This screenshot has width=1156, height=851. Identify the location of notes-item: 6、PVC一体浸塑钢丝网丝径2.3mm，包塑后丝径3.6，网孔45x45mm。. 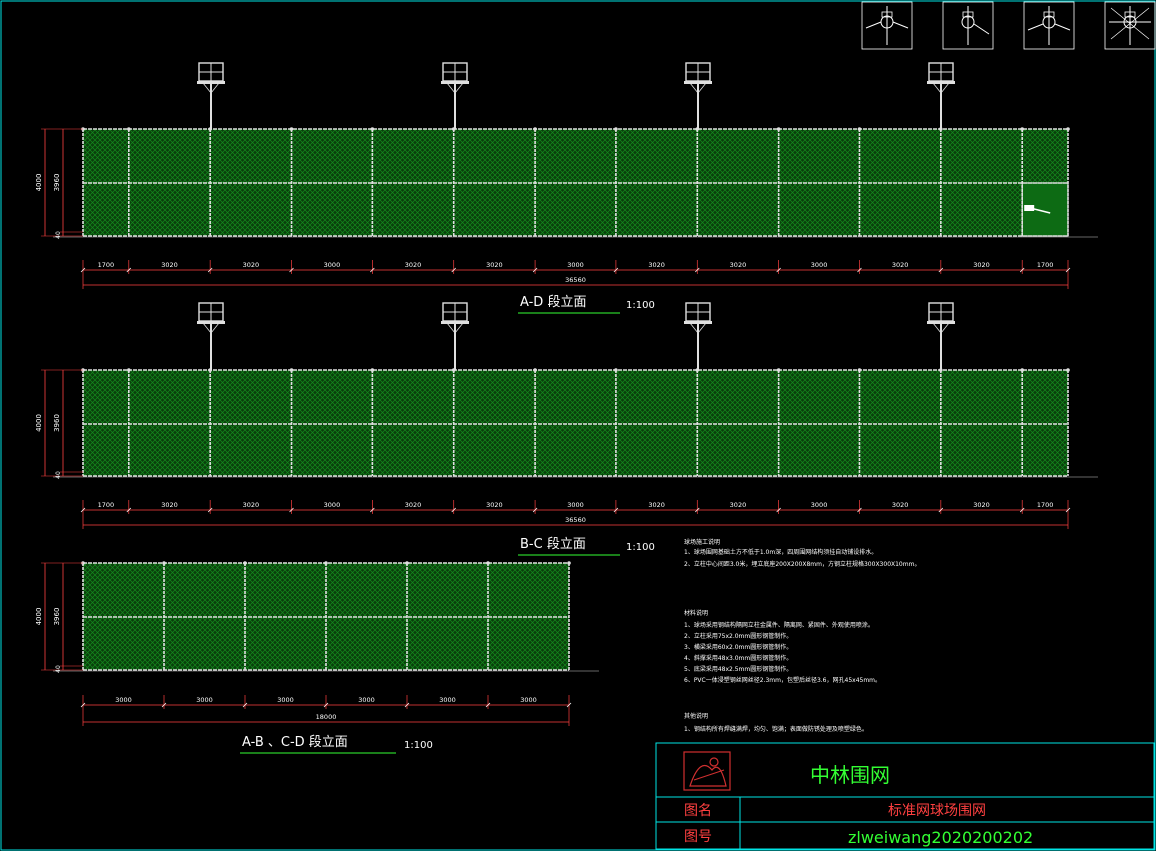
(782, 680).